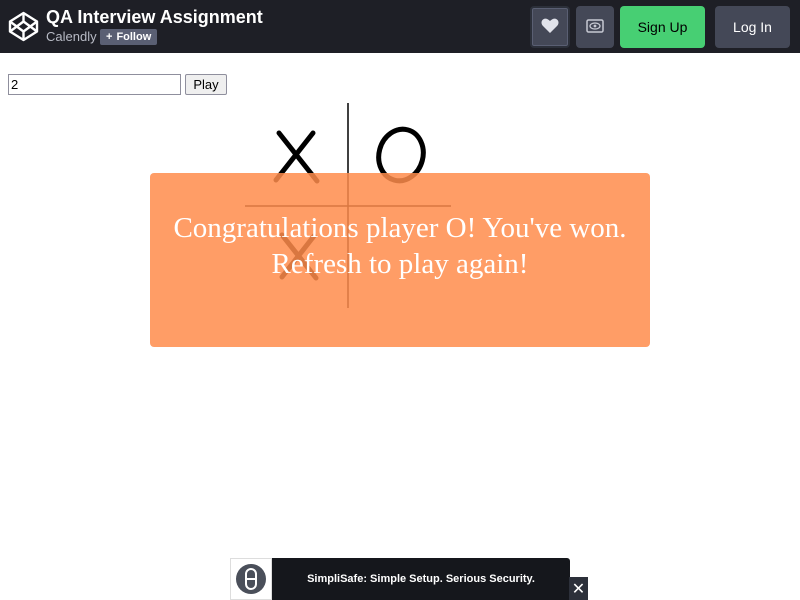 The height and width of the screenshot is (600, 800). What do you see at coordinates (752, 27) in the screenshot?
I see `log-in-button: Log In` at bounding box center [752, 27].